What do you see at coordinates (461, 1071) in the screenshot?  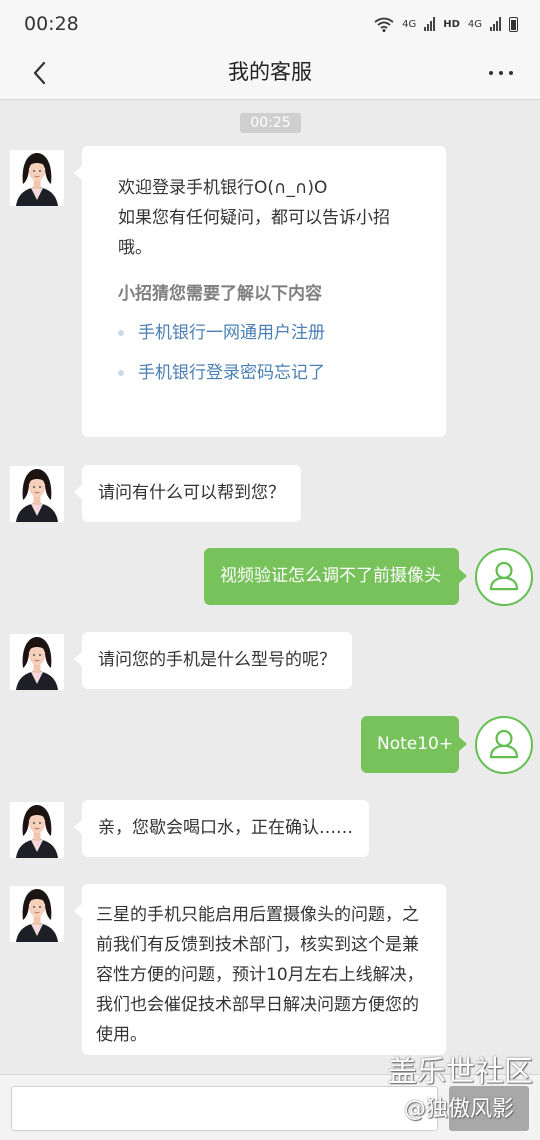 I see `watermark-community: 盖乐世社区` at bounding box center [461, 1071].